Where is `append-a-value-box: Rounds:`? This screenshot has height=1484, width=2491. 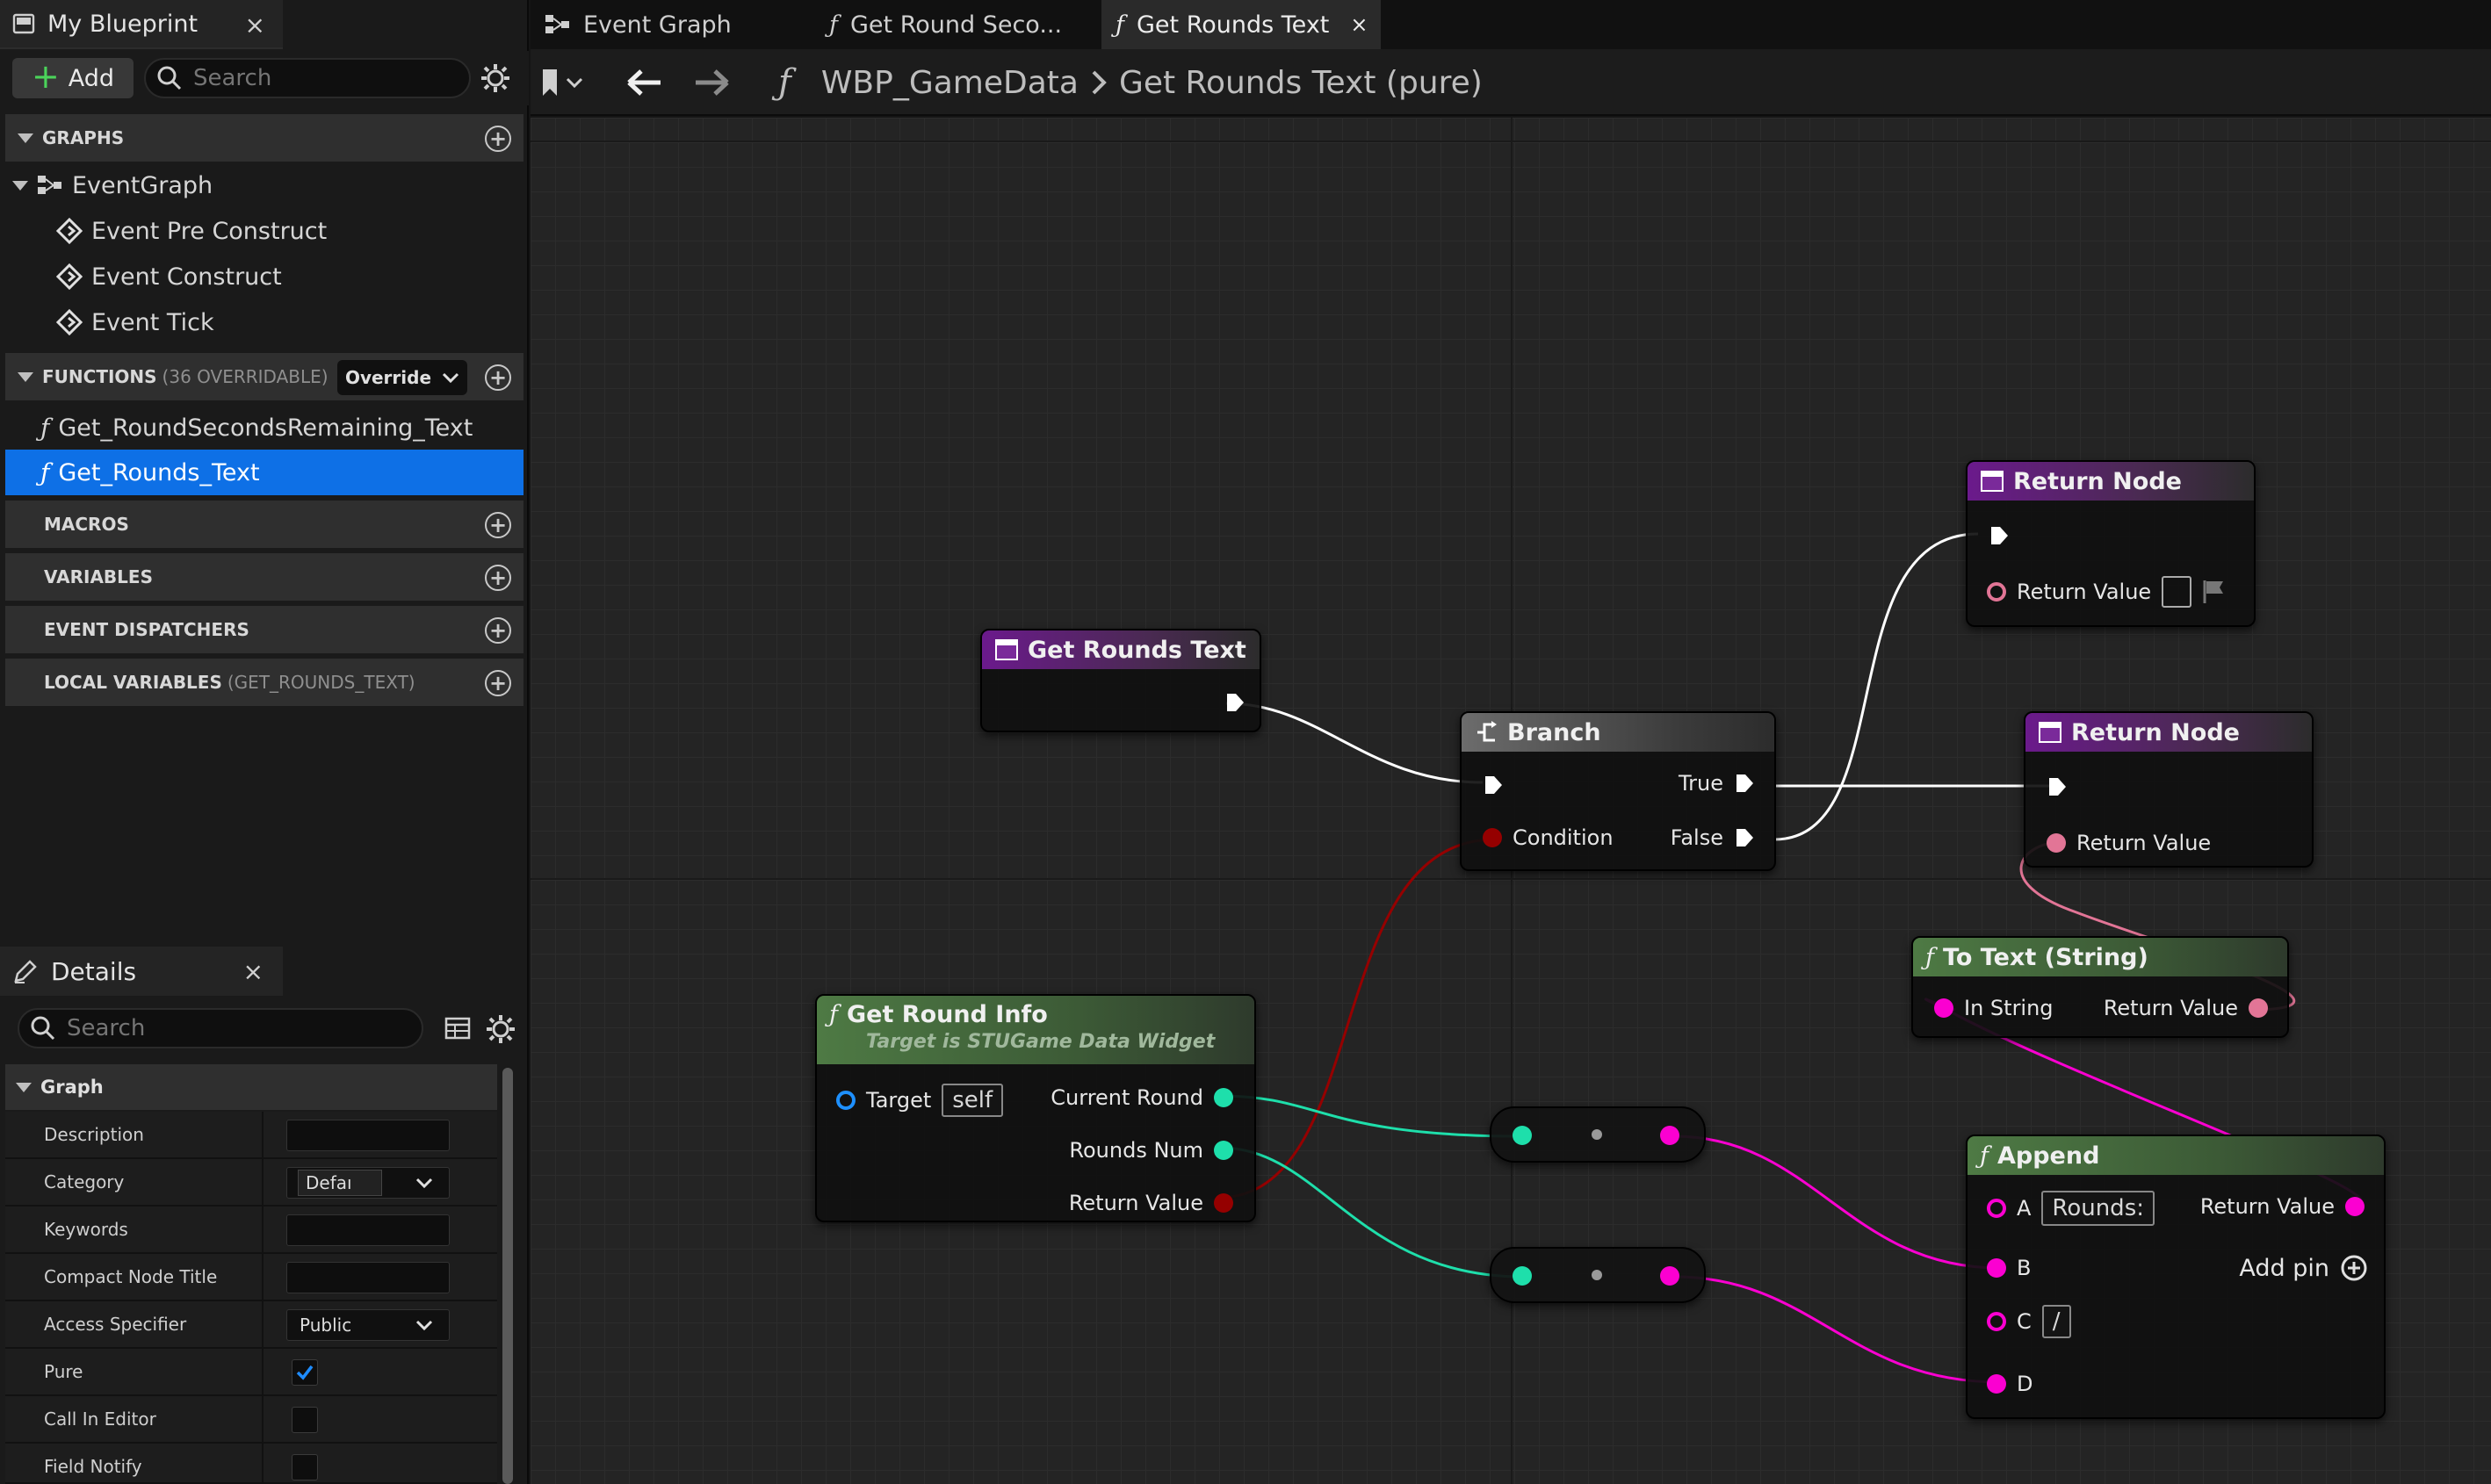 append-a-value-box: Rounds: is located at coordinates (2098, 1208).